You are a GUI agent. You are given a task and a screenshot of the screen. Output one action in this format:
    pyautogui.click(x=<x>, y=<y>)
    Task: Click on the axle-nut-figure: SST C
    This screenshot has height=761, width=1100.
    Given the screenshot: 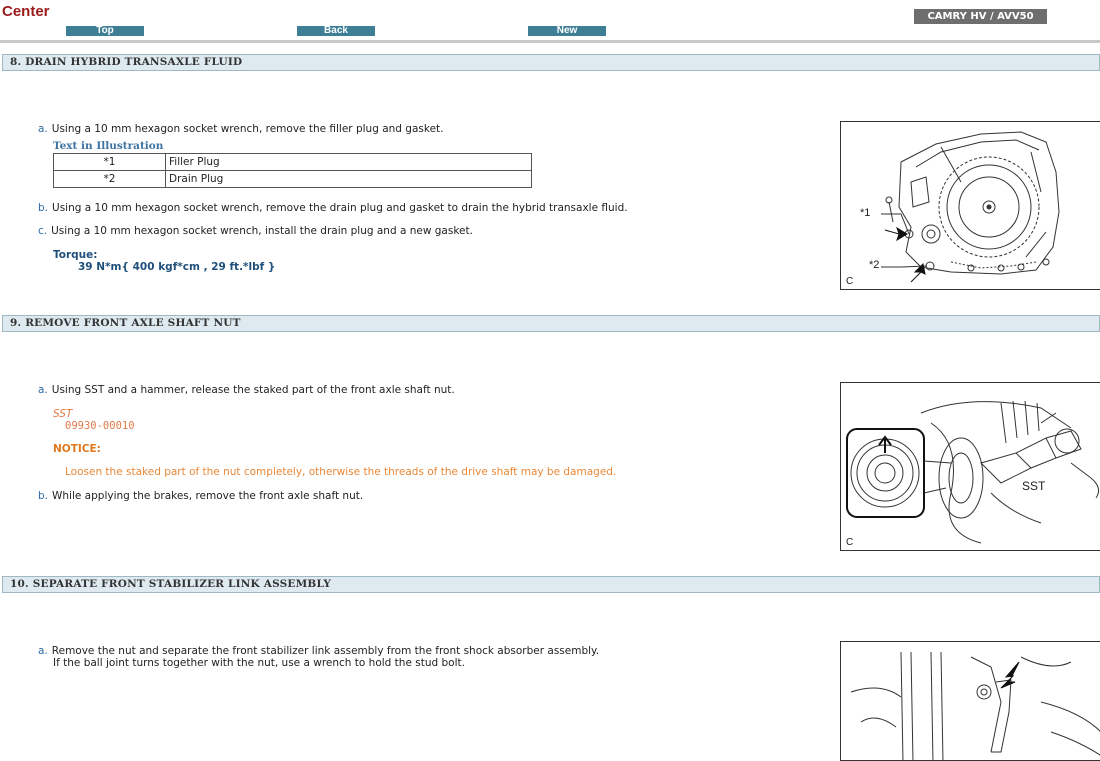 What is the action you would take?
    pyautogui.click(x=970, y=466)
    